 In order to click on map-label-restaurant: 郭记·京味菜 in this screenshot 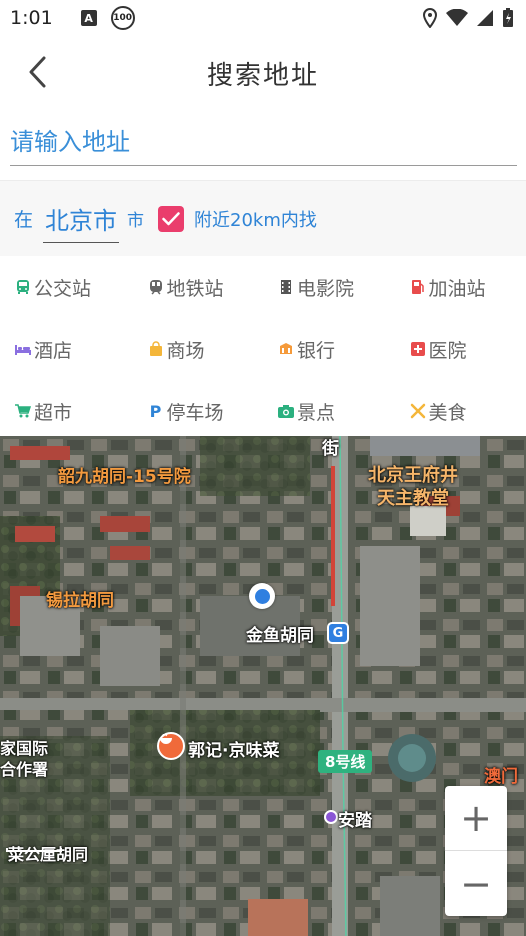, I will do `click(234, 751)`.